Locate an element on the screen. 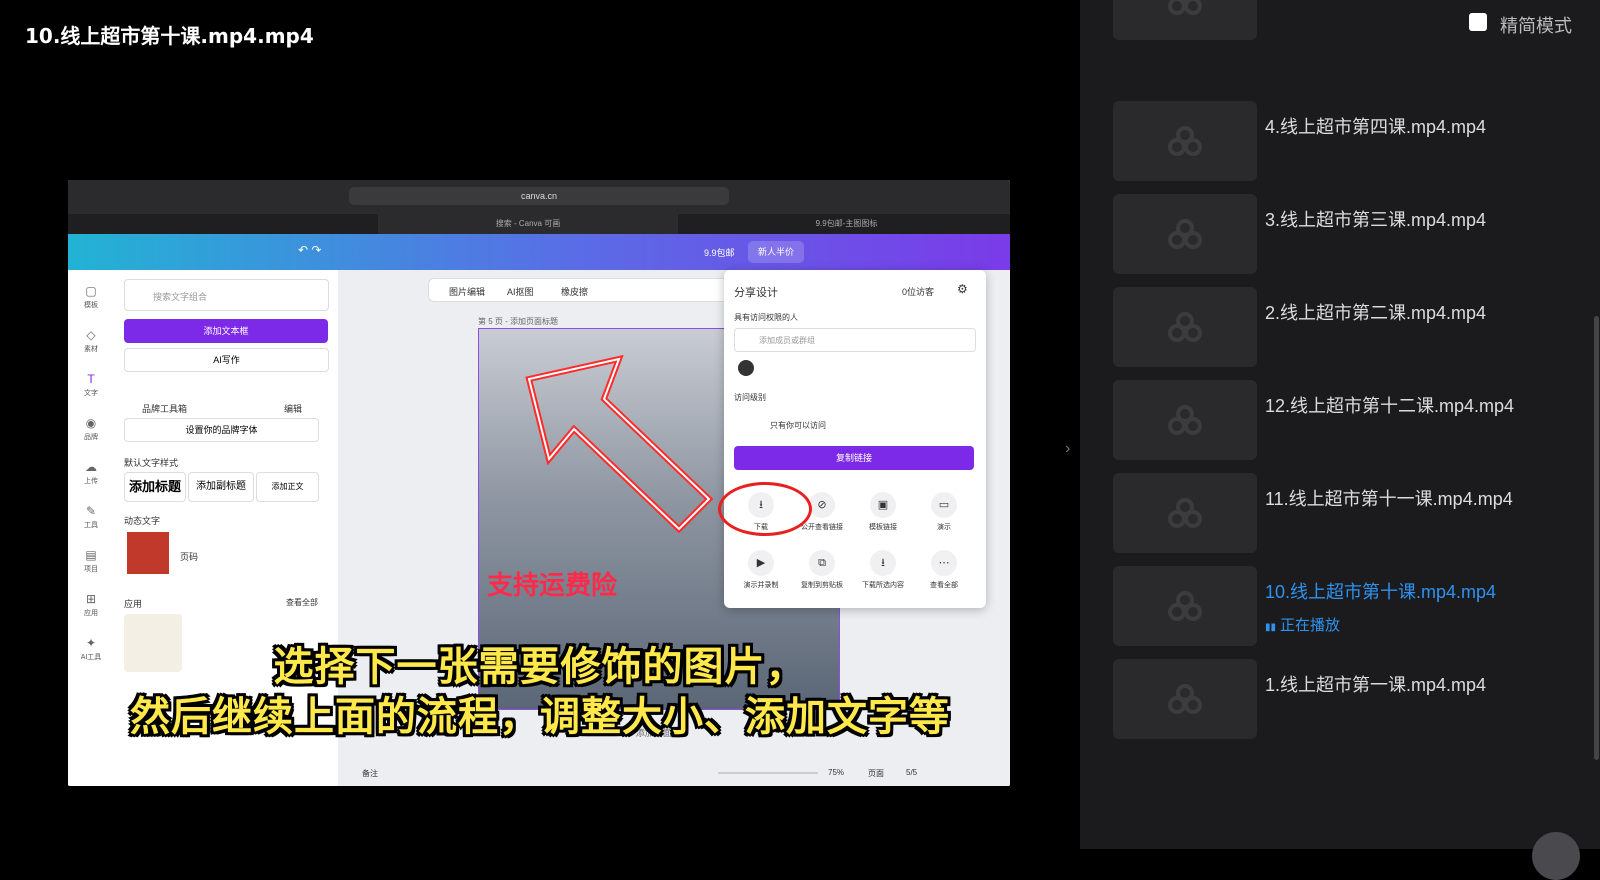 The height and width of the screenshot is (880, 1600). episode-title: 10.线上超市第十课.mp4.mp4 is located at coordinates (1381, 592).